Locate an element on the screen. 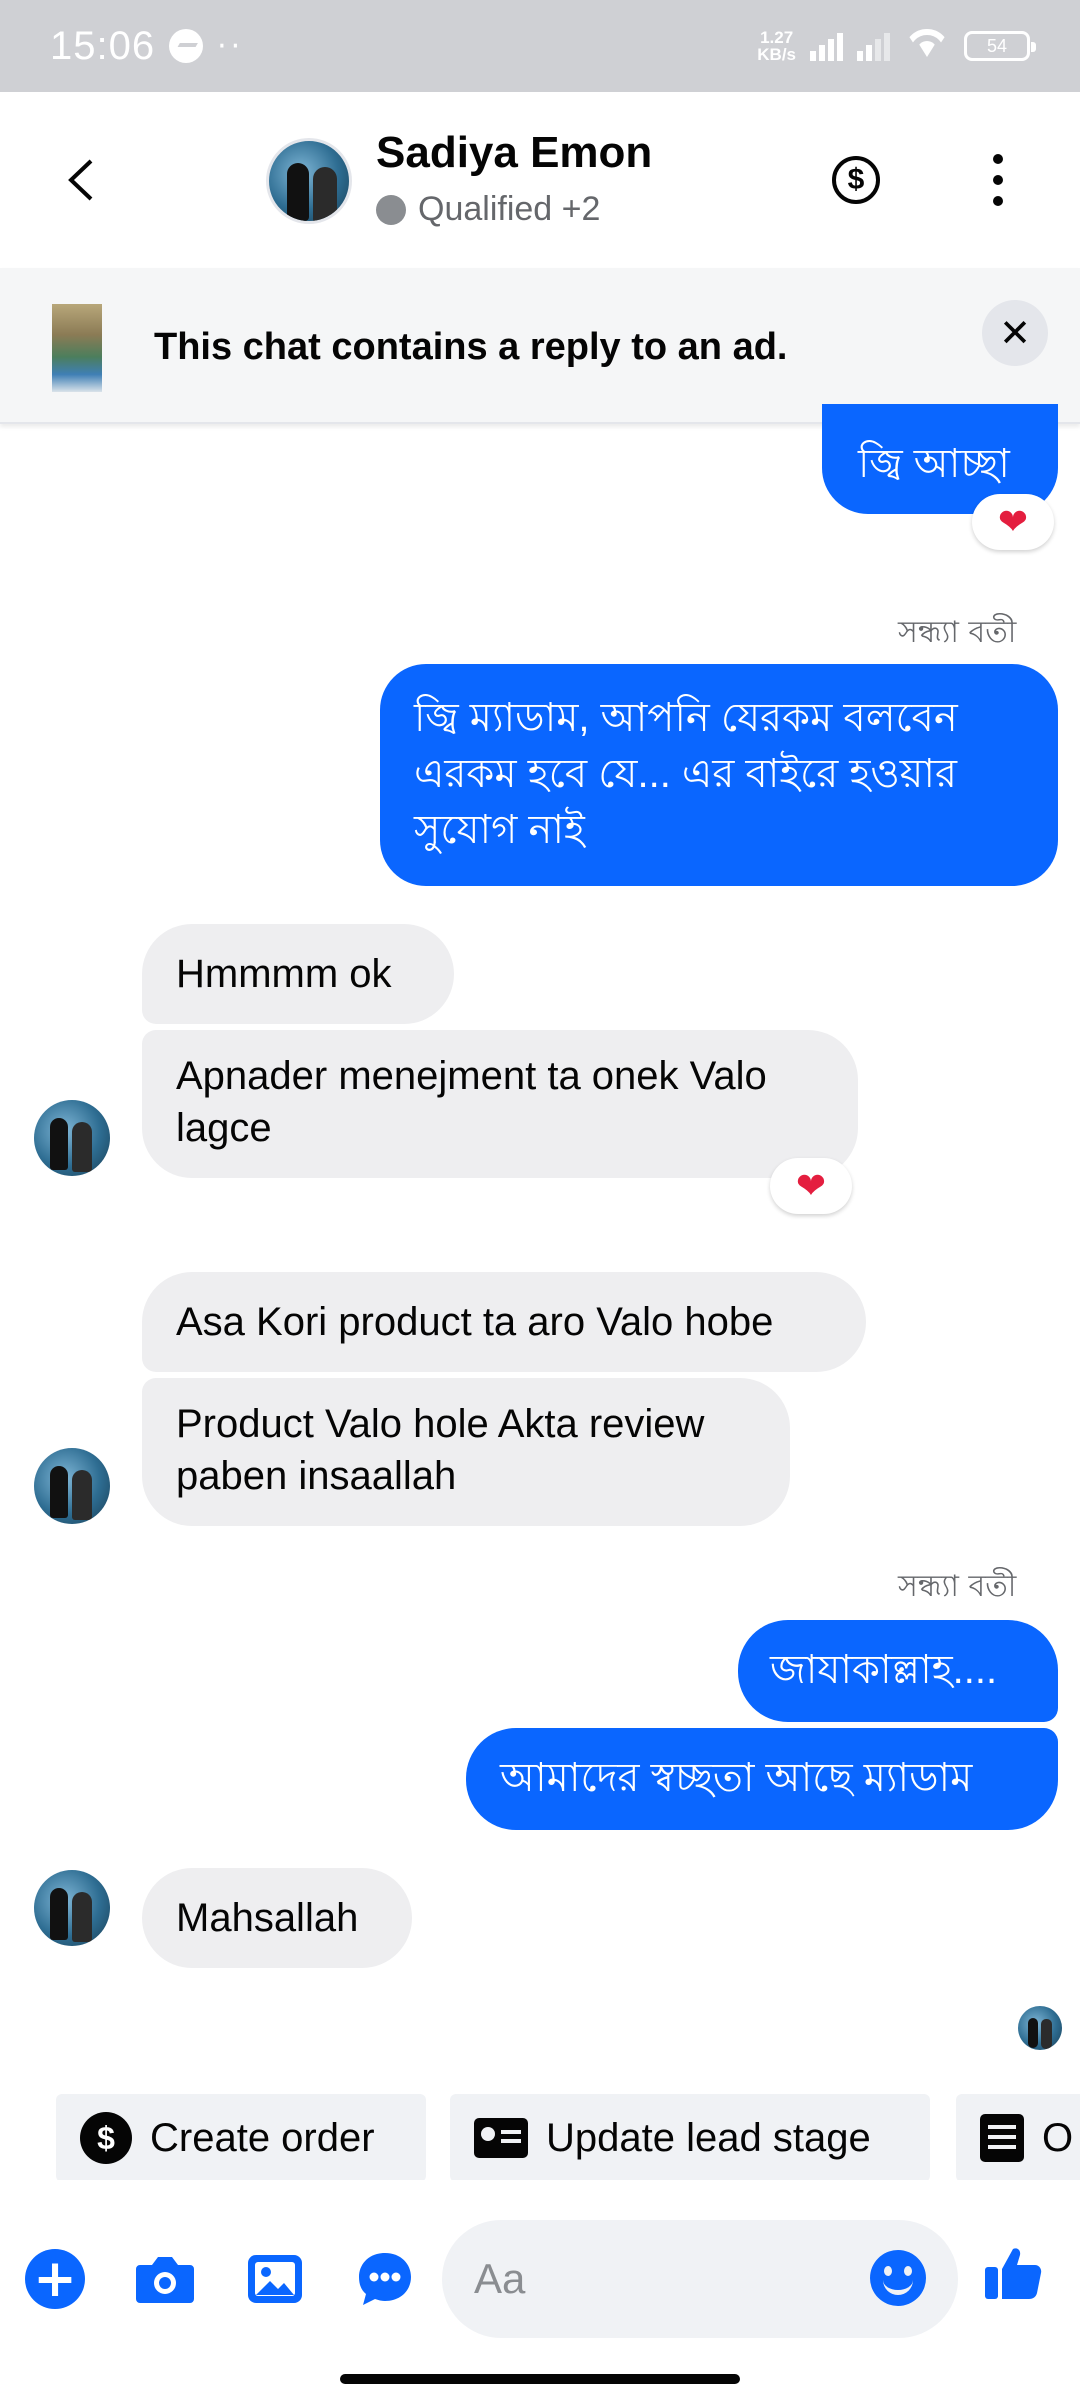 The height and width of the screenshot is (2400, 1080). network-speed: 1.27 KB/s is located at coordinates (776, 46).